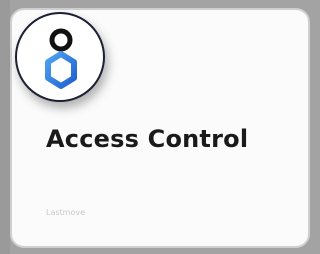 Image resolution: width=320 pixels, height=254 pixels. Describe the element at coordinates (147, 139) in the screenshot. I see `card-title: Access Control` at that location.